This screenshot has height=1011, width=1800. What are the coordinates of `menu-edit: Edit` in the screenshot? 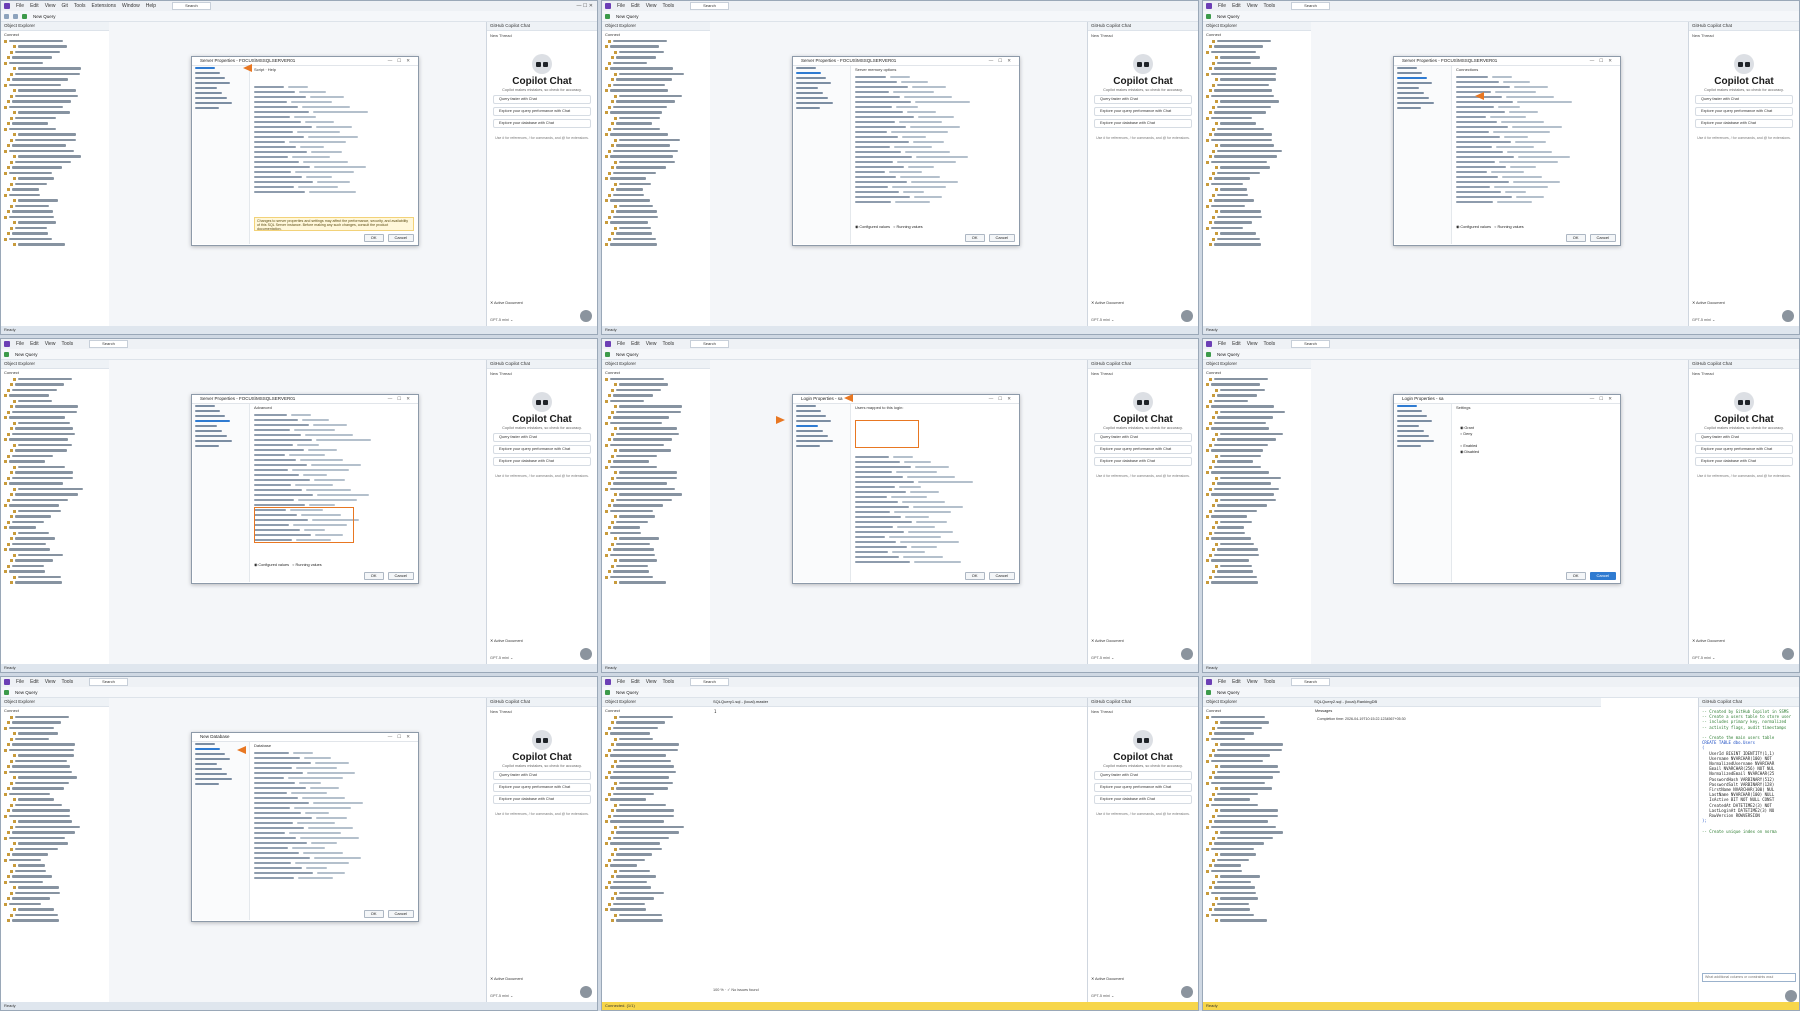 It's located at (34, 344).